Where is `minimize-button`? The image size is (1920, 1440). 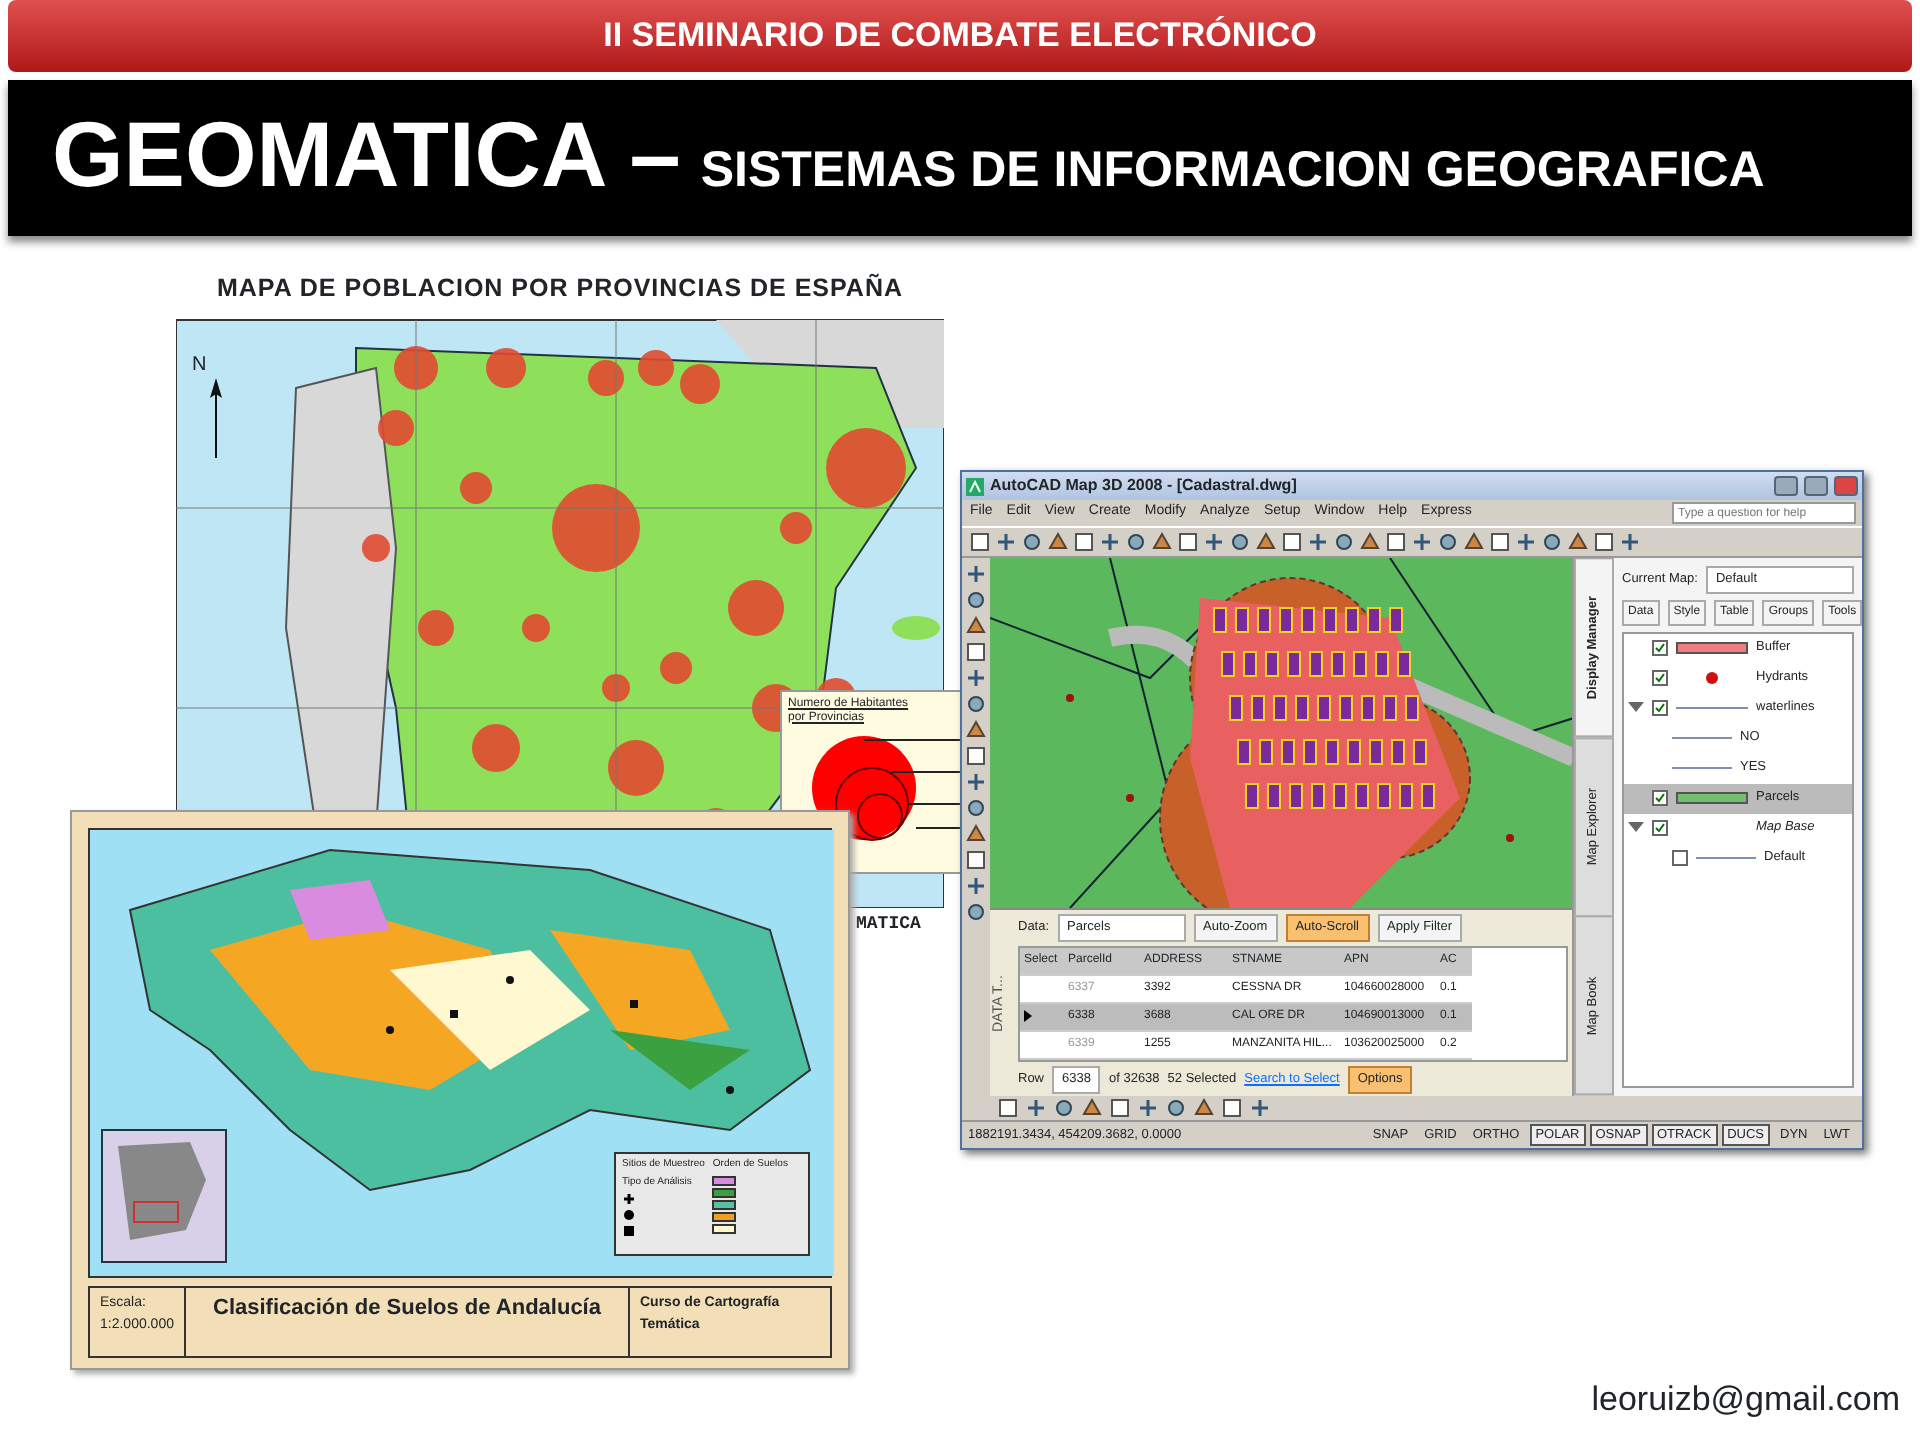 minimize-button is located at coordinates (1786, 486).